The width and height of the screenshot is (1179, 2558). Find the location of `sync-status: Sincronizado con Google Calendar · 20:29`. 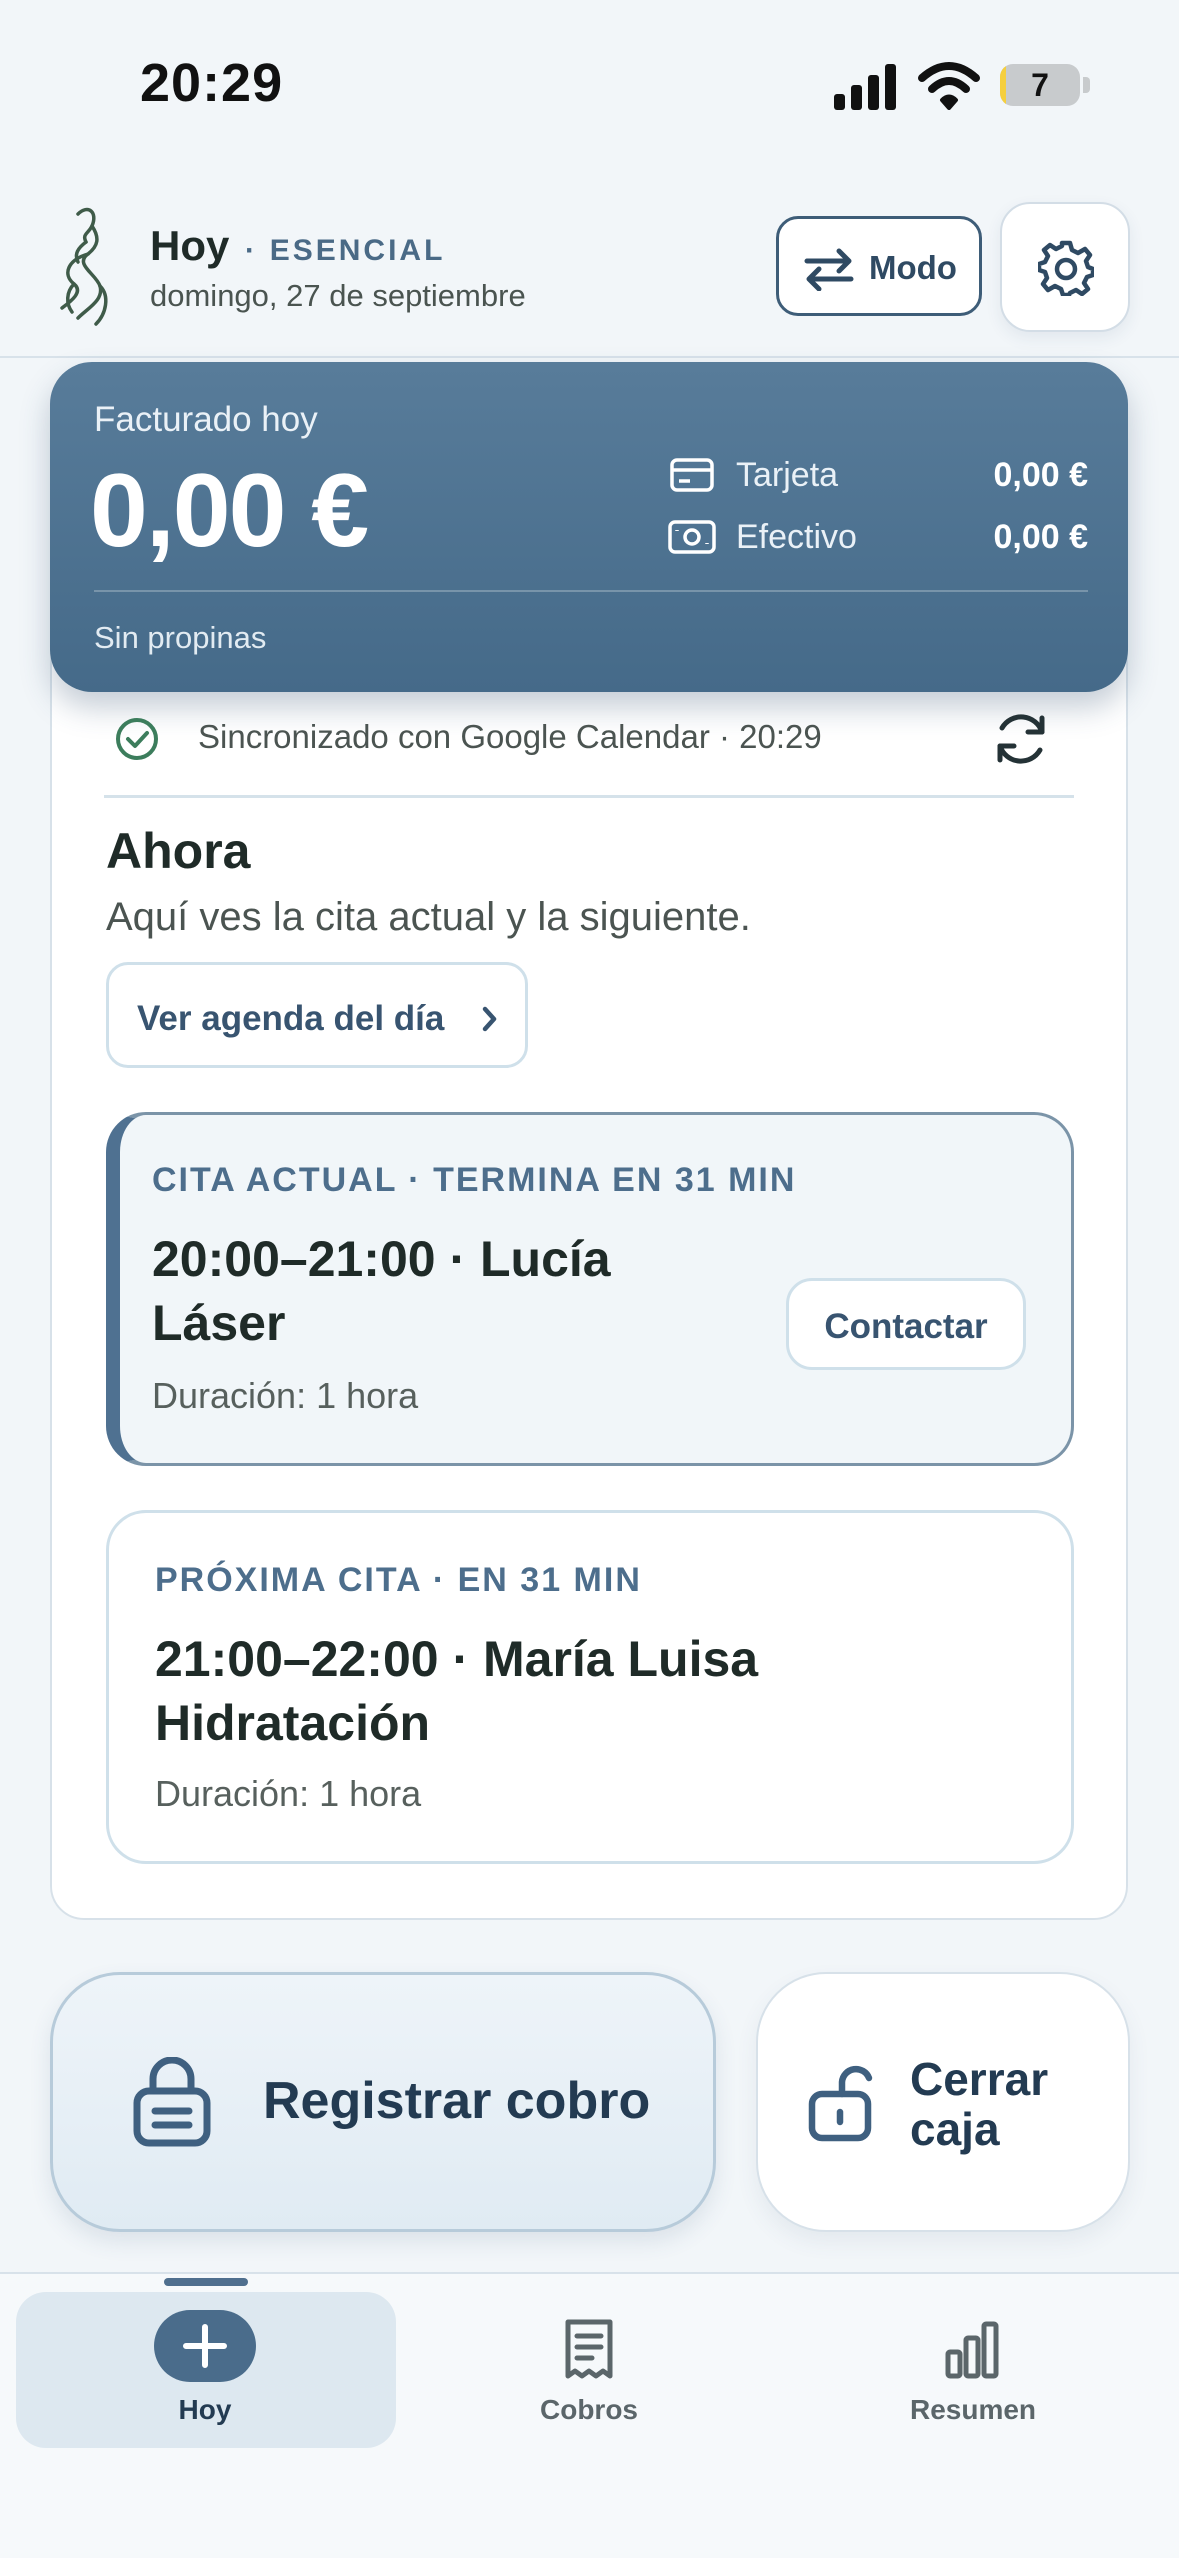

sync-status: Sincronizado con Google Calendar · 20:29 is located at coordinates (510, 736).